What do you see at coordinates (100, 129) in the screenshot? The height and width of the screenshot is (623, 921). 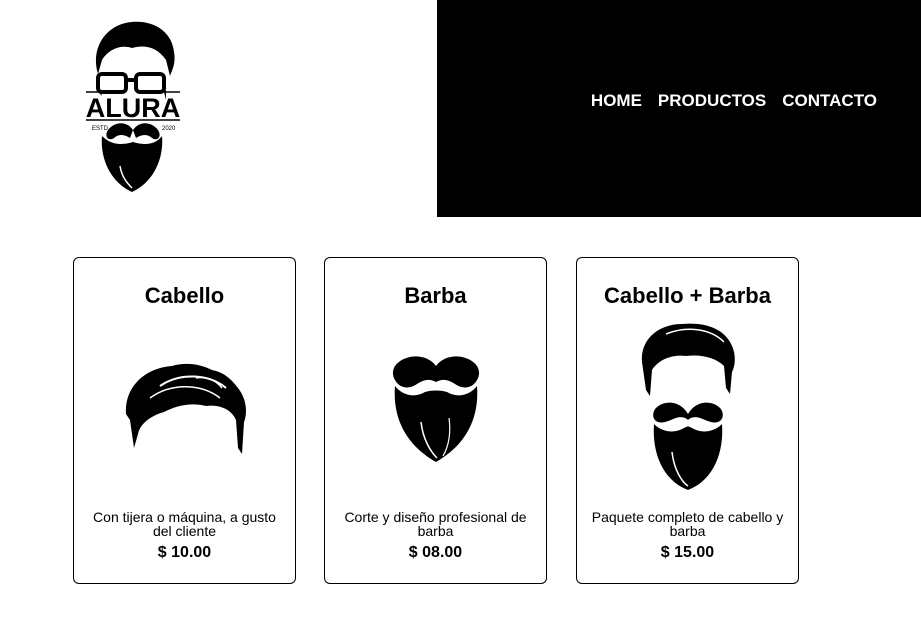 I see `logo-estd: ESTD` at bounding box center [100, 129].